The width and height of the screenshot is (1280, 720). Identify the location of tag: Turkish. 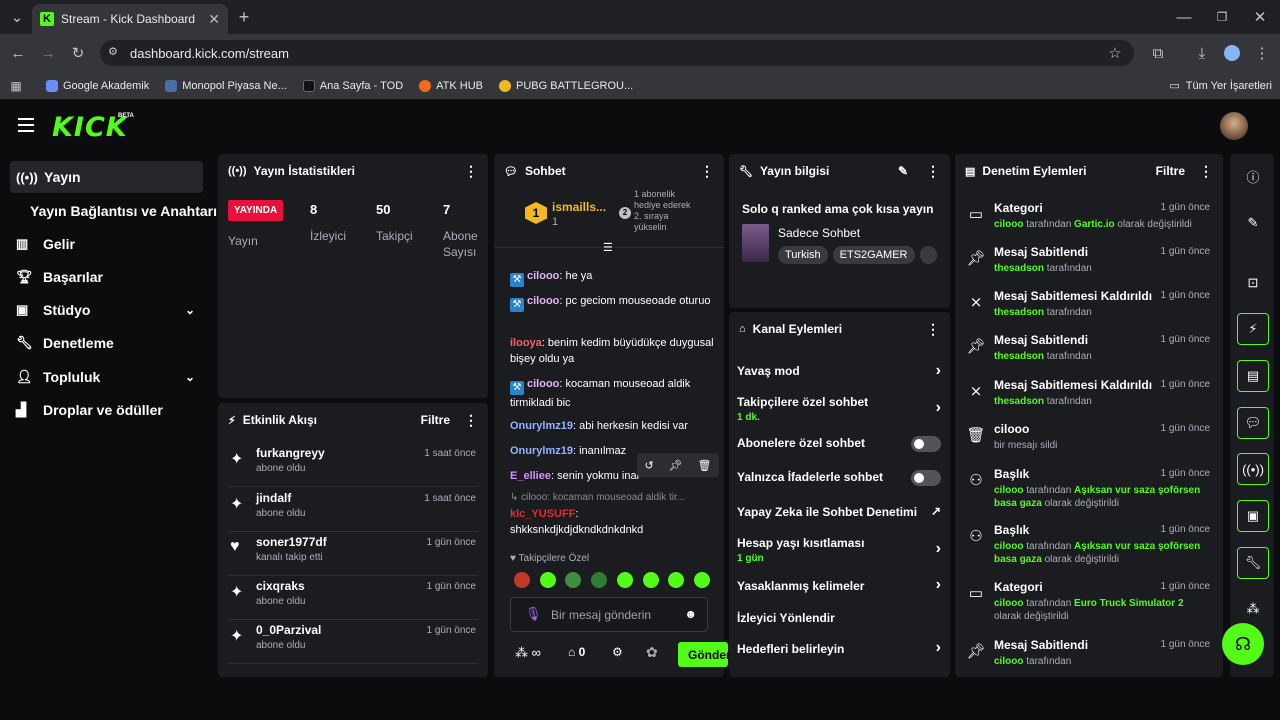
(803, 255).